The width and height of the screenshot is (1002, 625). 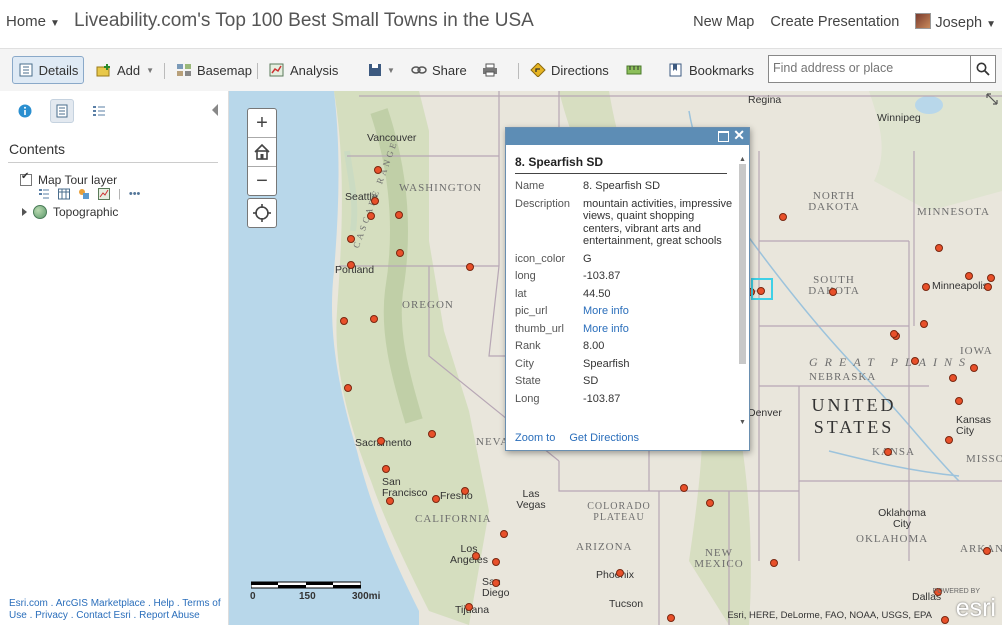 What do you see at coordinates (28, 603) in the screenshot?
I see `footer-link: Esri.com` at bounding box center [28, 603].